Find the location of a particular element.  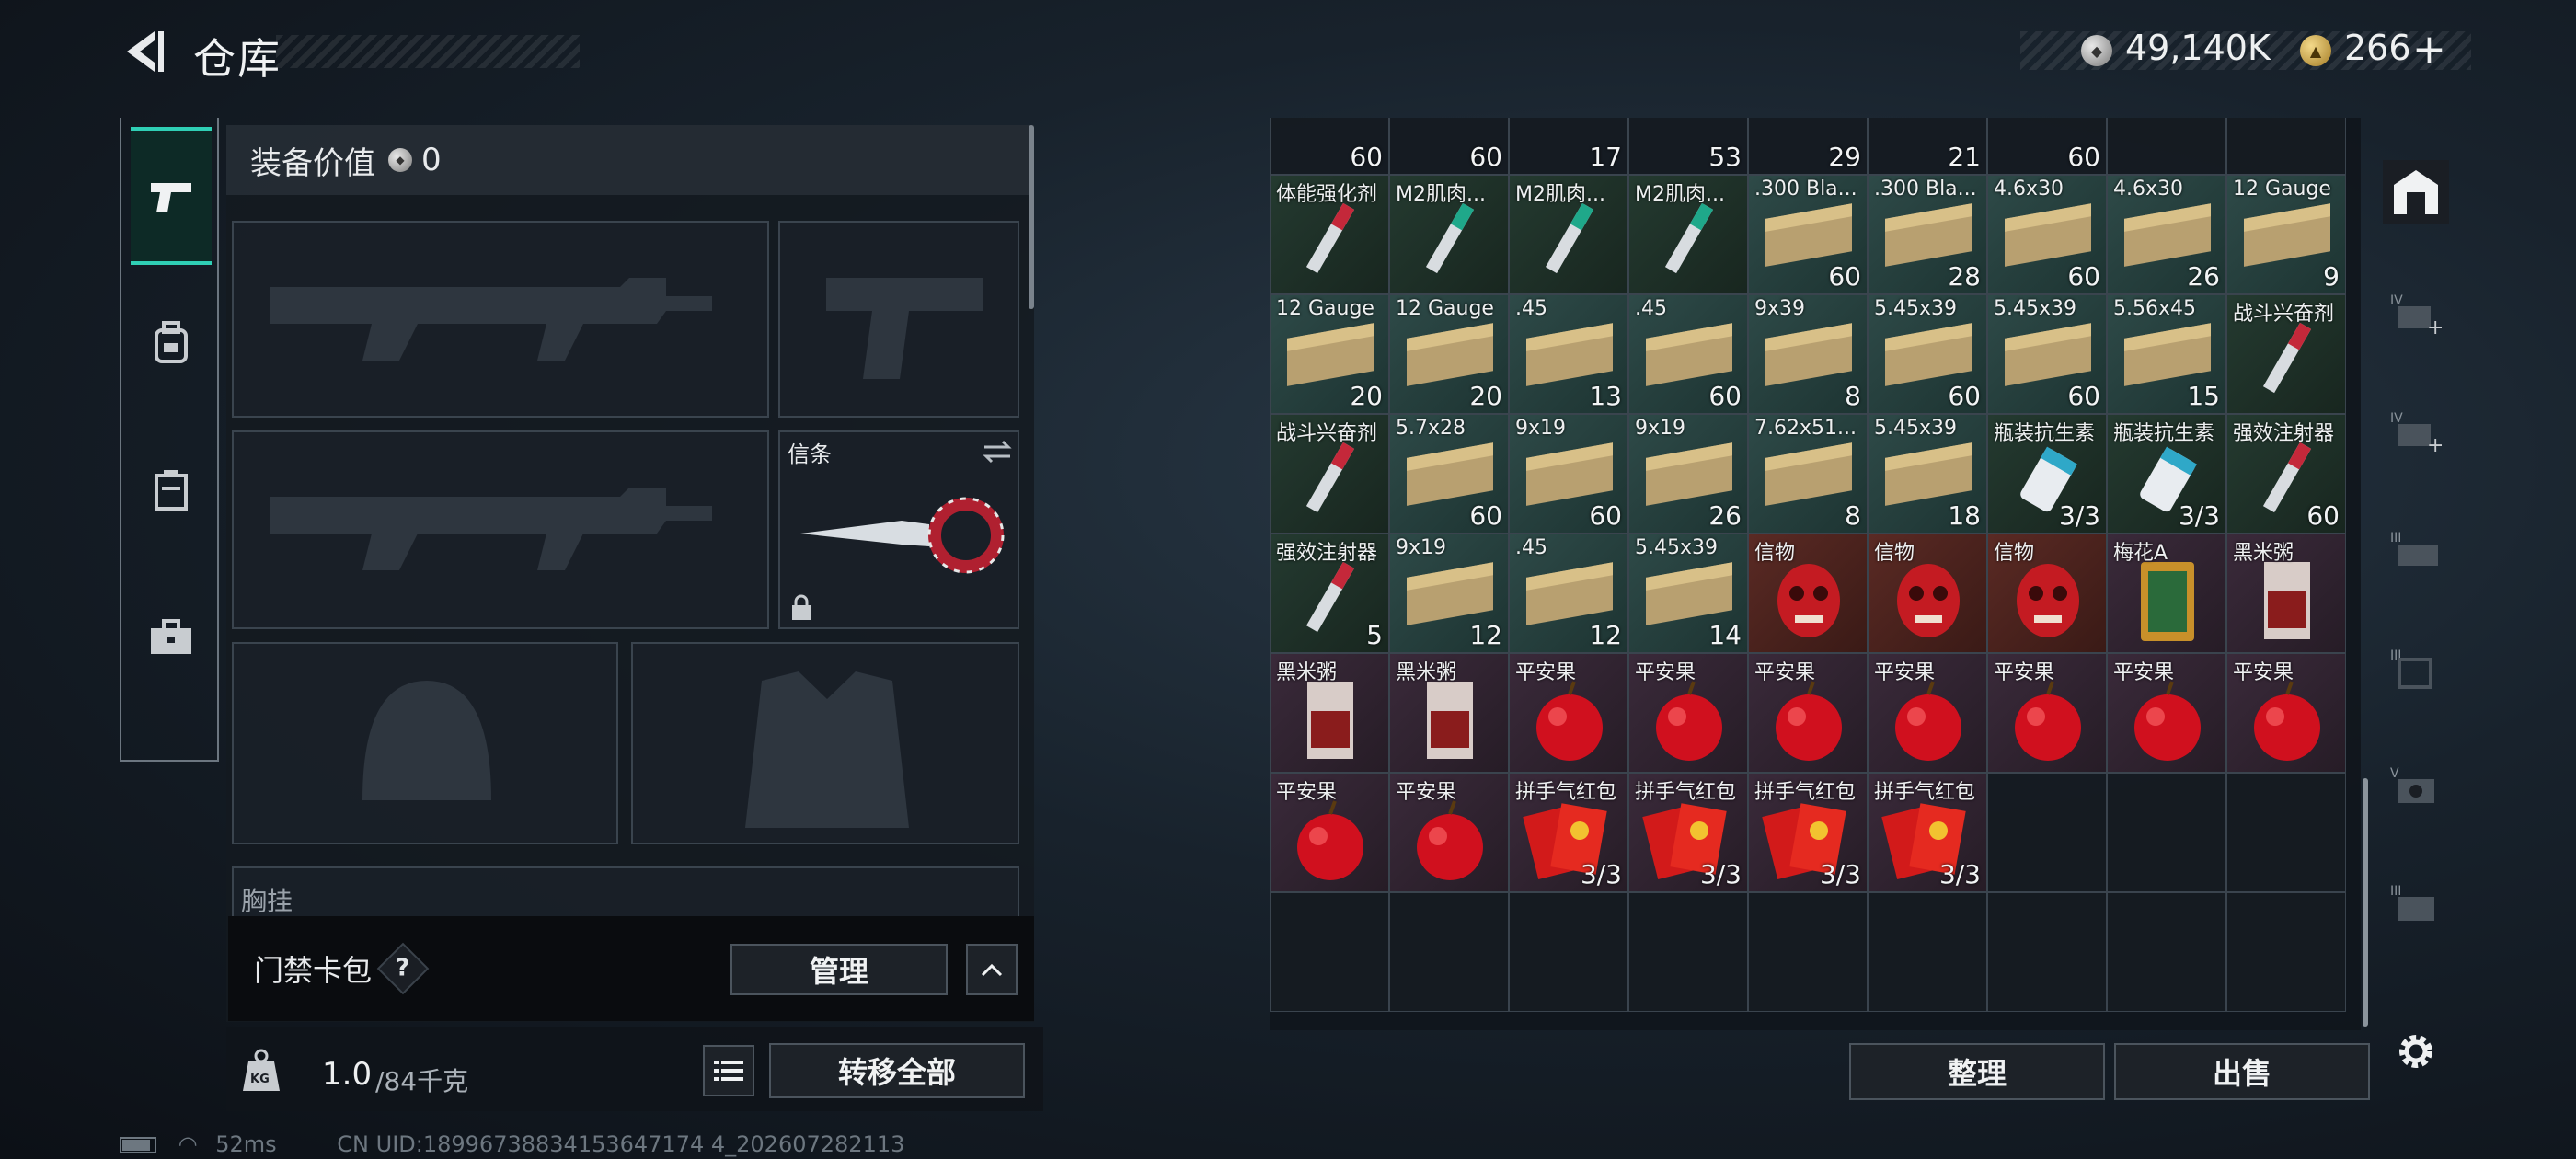

settings-button is located at coordinates (2416, 1051).